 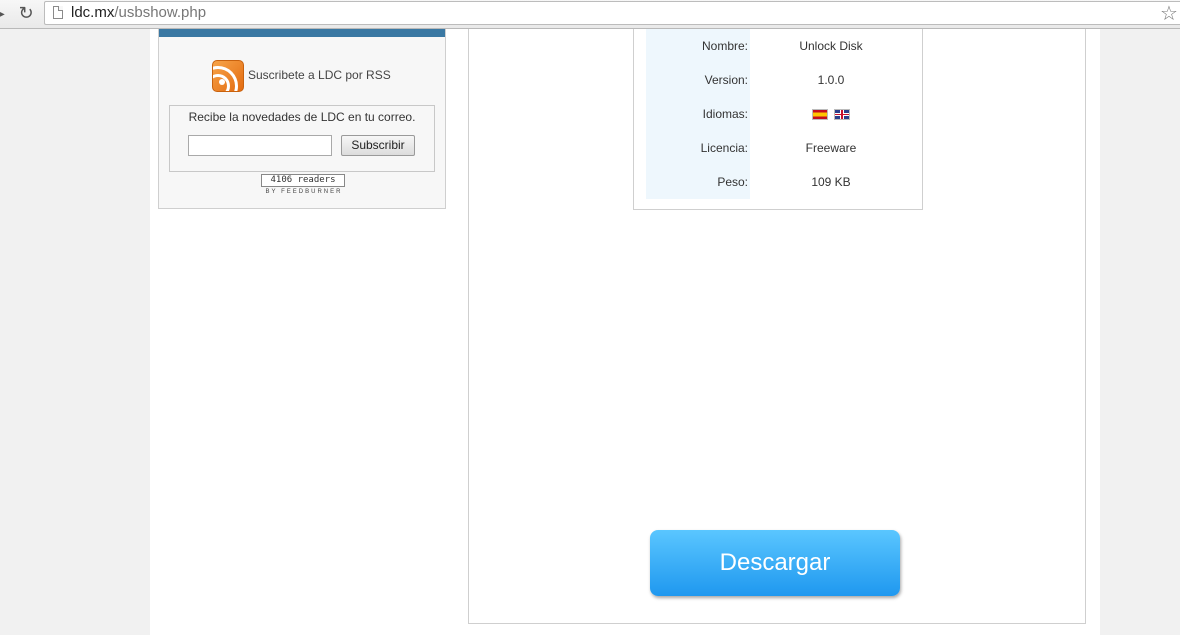 What do you see at coordinates (612, 13) in the screenshot?
I see `address-bar: ldc.mx/usbshow.php ☆` at bounding box center [612, 13].